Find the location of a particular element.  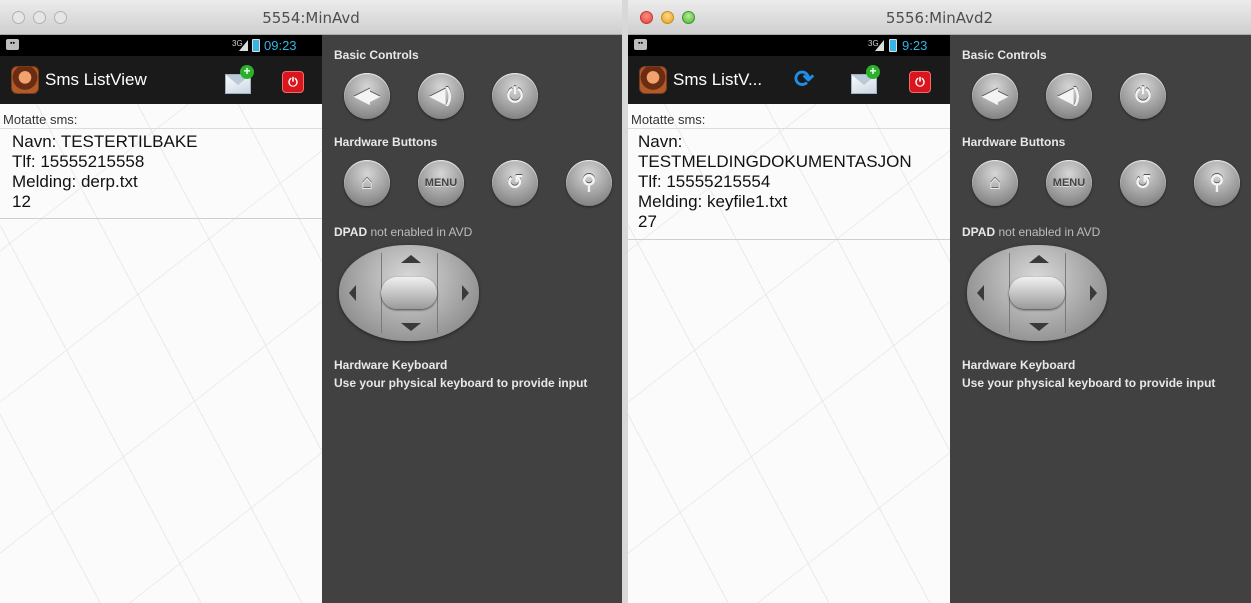

refresh-icon: ⟳ is located at coordinates (804, 80).